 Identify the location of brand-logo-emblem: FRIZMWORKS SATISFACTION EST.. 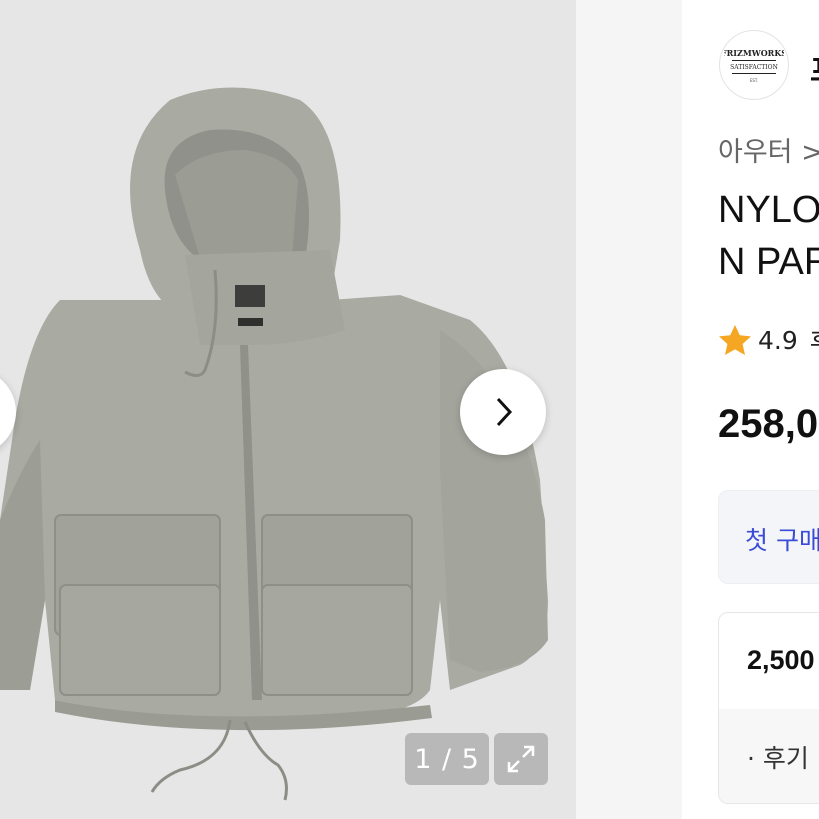
(754, 65).